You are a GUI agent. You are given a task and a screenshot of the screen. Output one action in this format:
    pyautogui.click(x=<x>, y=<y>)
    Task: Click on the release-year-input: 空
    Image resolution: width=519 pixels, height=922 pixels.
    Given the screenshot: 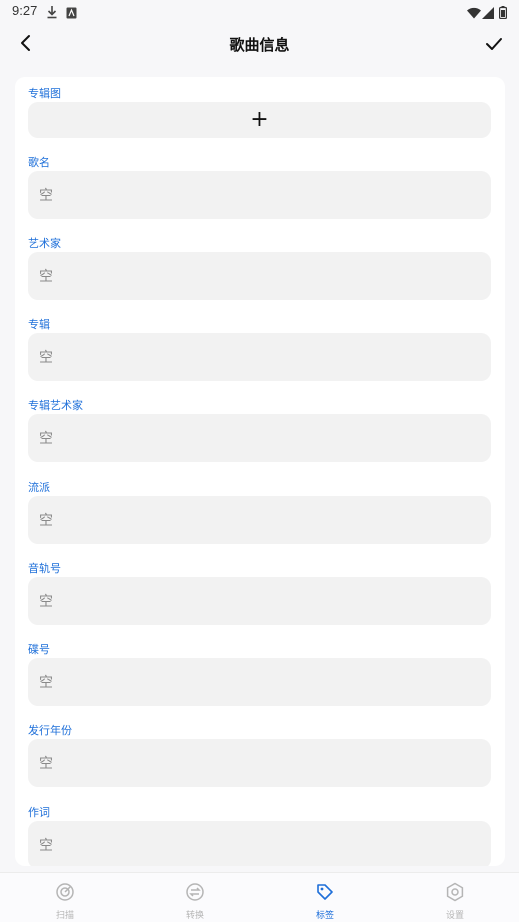 What is the action you would take?
    pyautogui.click(x=259, y=763)
    